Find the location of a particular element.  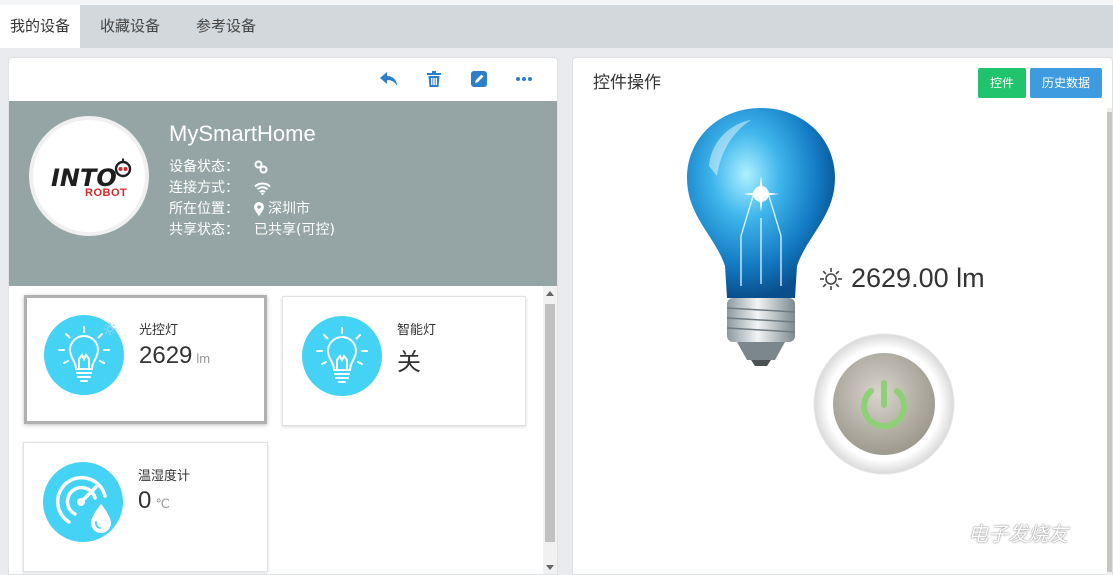

share-value: 已共享(可控) is located at coordinates (294, 230).